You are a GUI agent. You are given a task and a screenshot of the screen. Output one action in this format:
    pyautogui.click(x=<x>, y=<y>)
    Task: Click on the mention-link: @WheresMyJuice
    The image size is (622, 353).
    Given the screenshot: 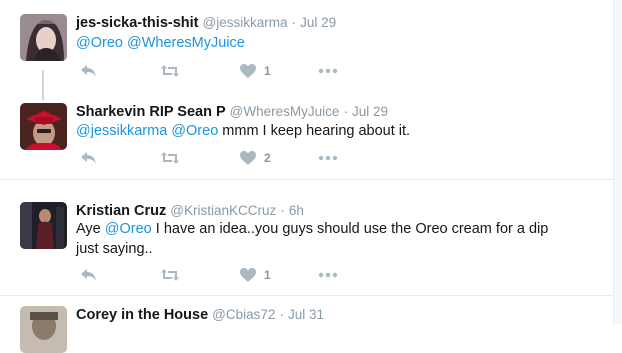 What is the action you would take?
    pyautogui.click(x=186, y=43)
    